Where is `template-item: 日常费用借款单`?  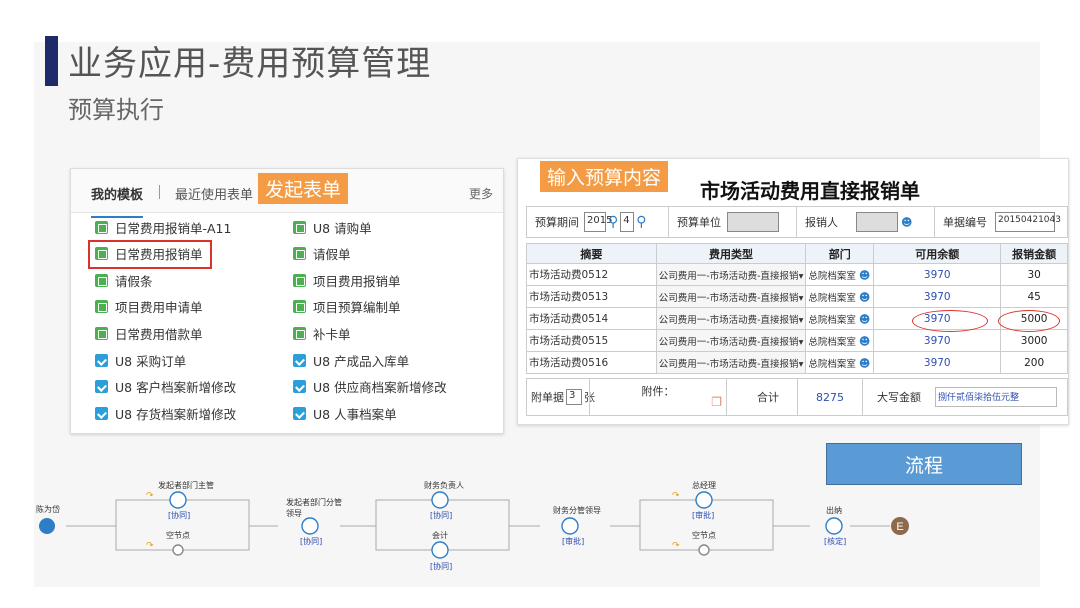 template-item: 日常费用借款单 is located at coordinates (149, 333).